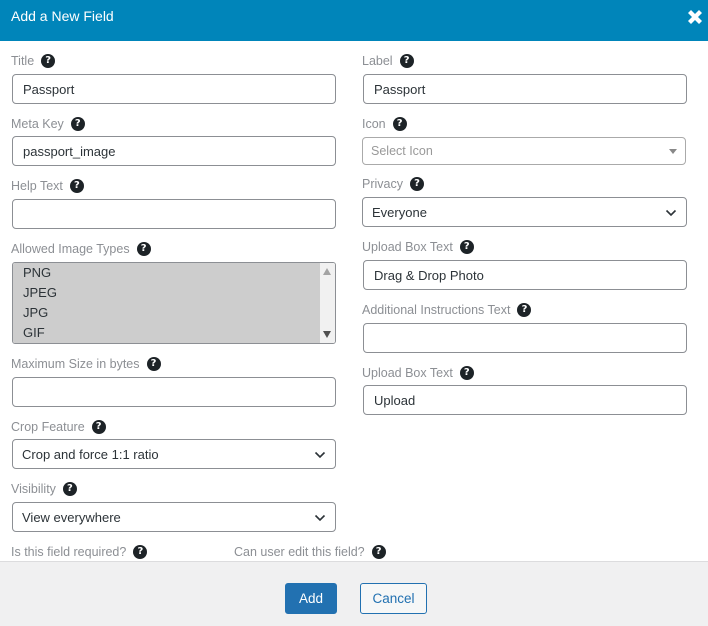 The width and height of the screenshot is (708, 626). What do you see at coordinates (418, 247) in the screenshot?
I see `upload-box-text-label: Upload Box Text?` at bounding box center [418, 247].